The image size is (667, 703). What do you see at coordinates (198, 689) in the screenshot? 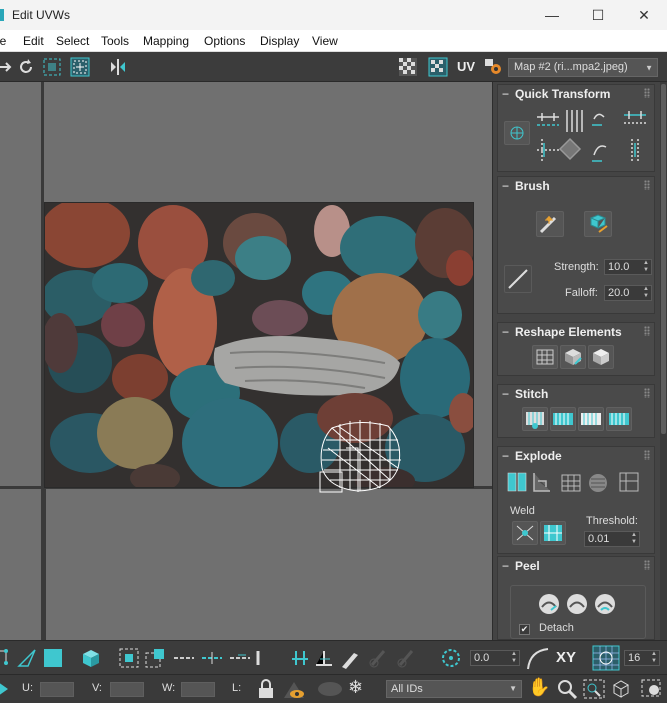
I see `w-coordinate-field` at bounding box center [198, 689].